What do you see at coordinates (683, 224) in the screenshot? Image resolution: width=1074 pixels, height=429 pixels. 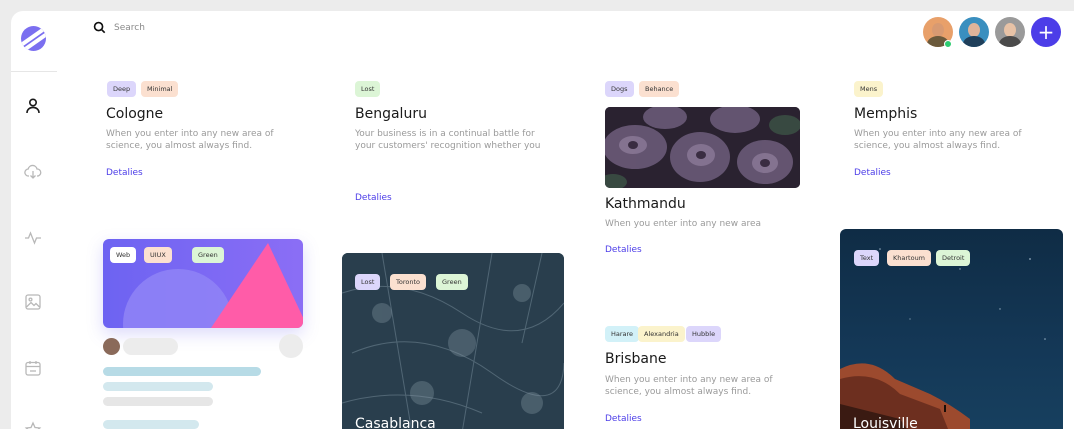 I see `card-description: When you enter into any new area` at bounding box center [683, 224].